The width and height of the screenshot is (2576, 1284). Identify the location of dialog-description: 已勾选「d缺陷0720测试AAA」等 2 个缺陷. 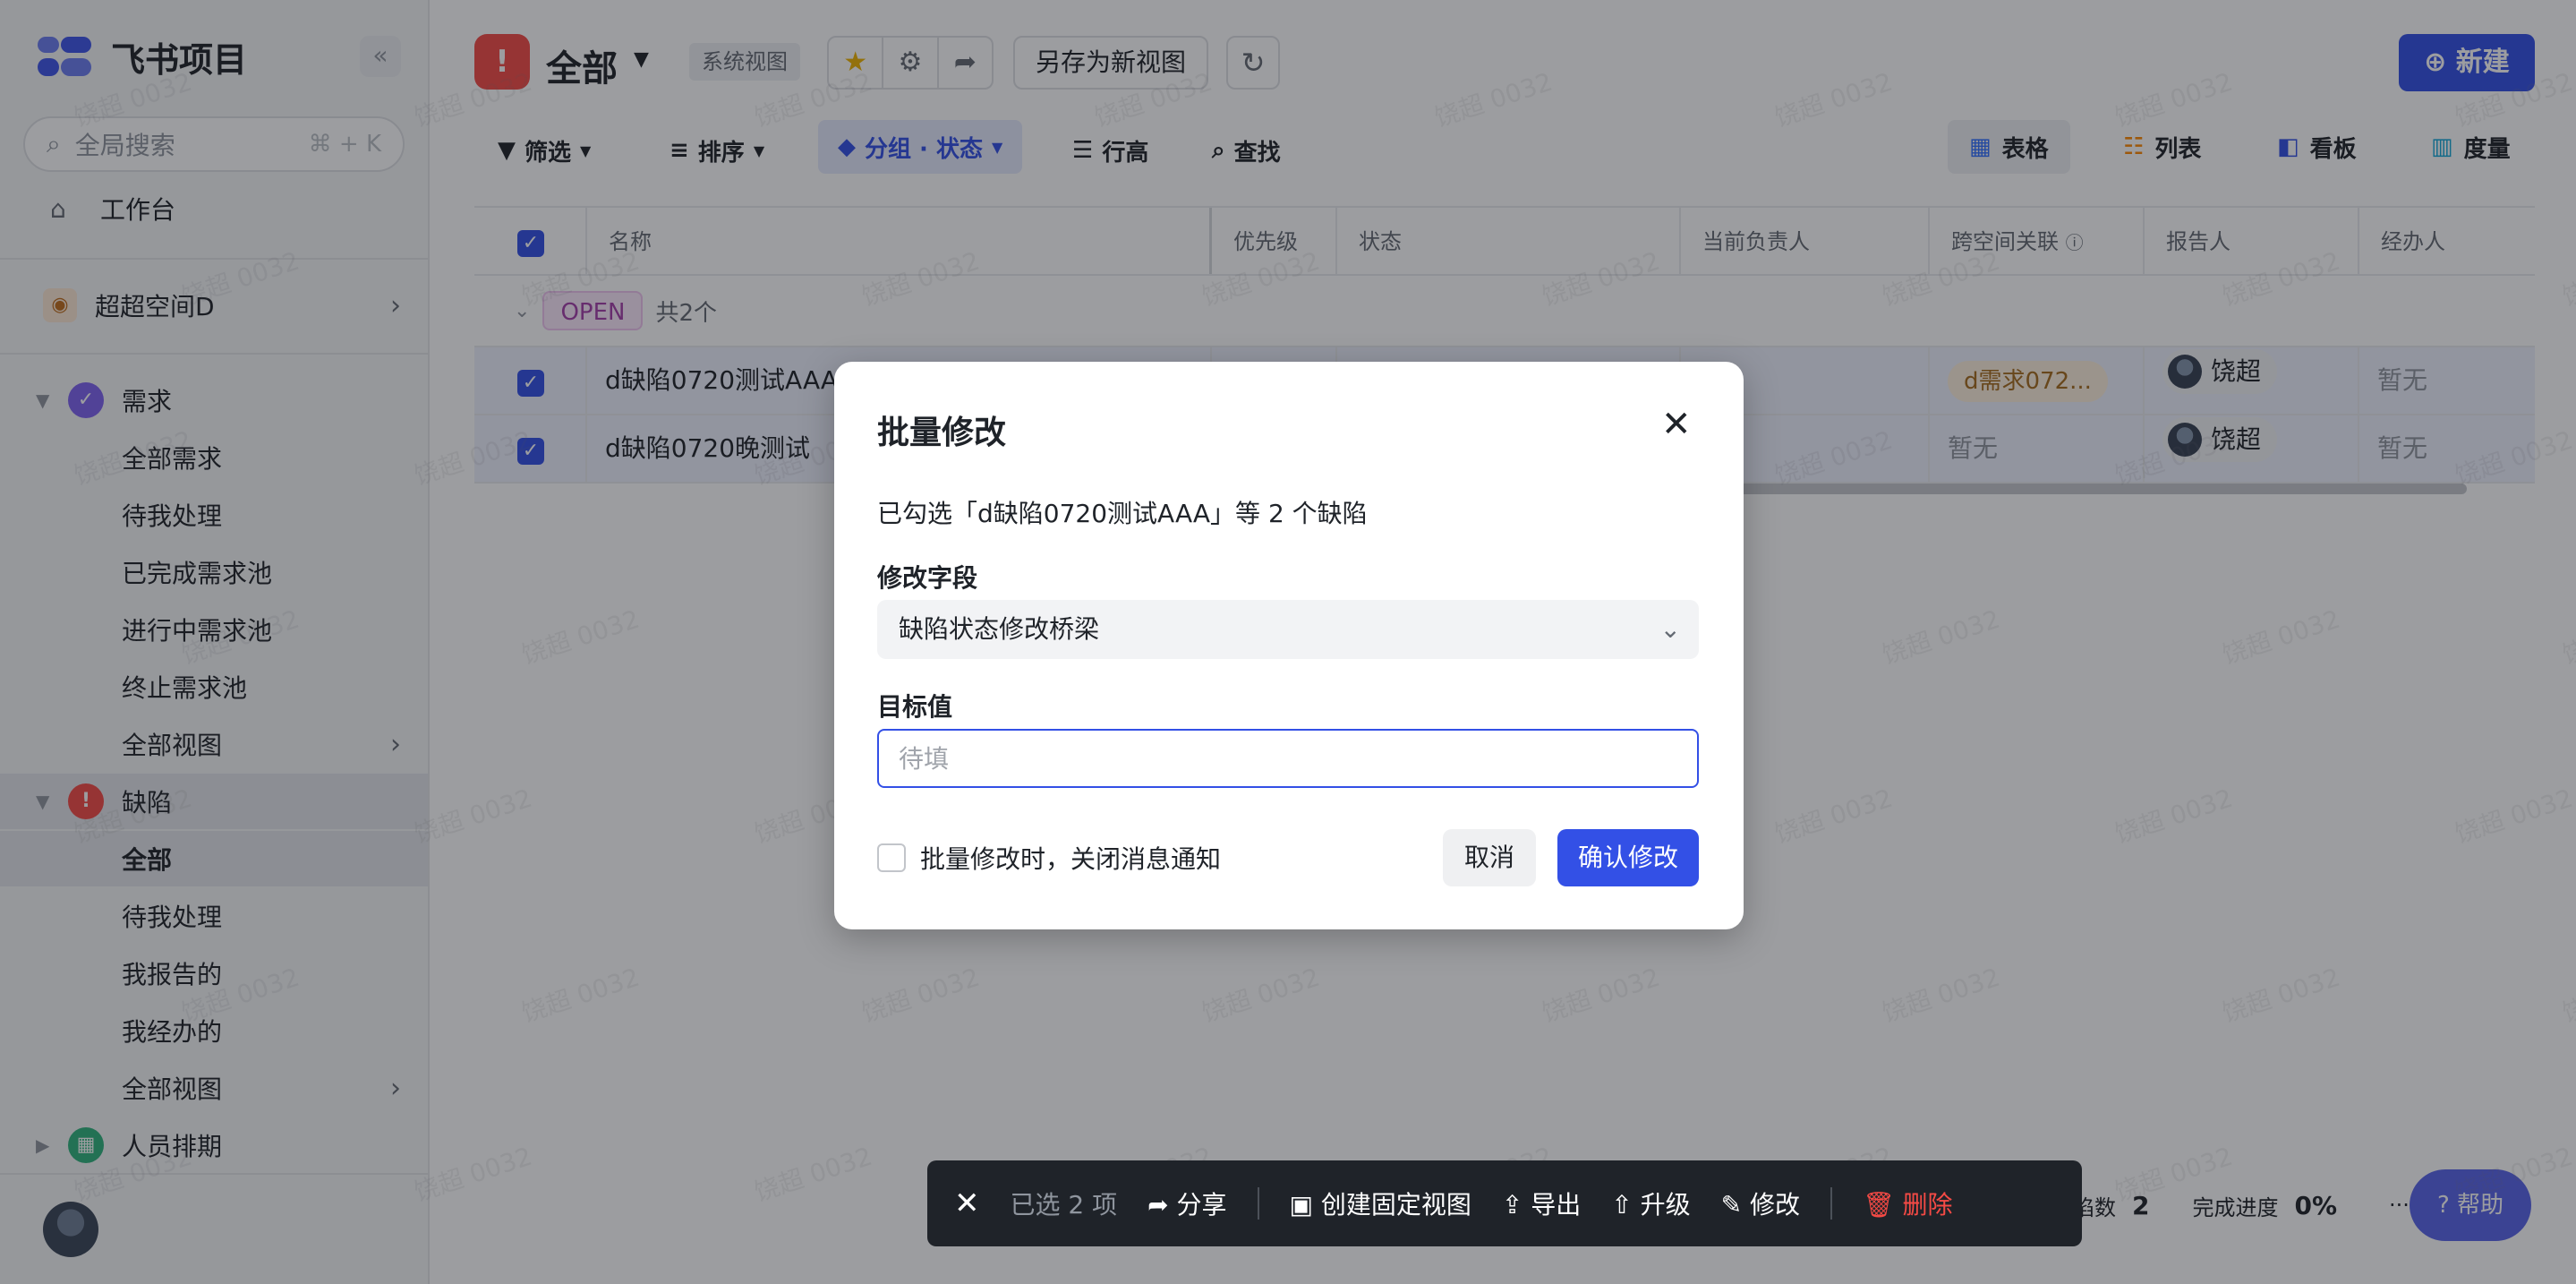
(1122, 513).